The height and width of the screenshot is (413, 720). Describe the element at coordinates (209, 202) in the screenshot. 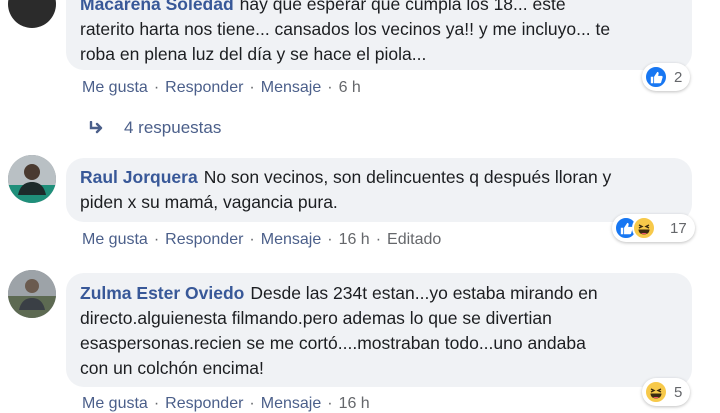

I see `comment-text-line: piden x su mamá, vagancia pura.` at that location.